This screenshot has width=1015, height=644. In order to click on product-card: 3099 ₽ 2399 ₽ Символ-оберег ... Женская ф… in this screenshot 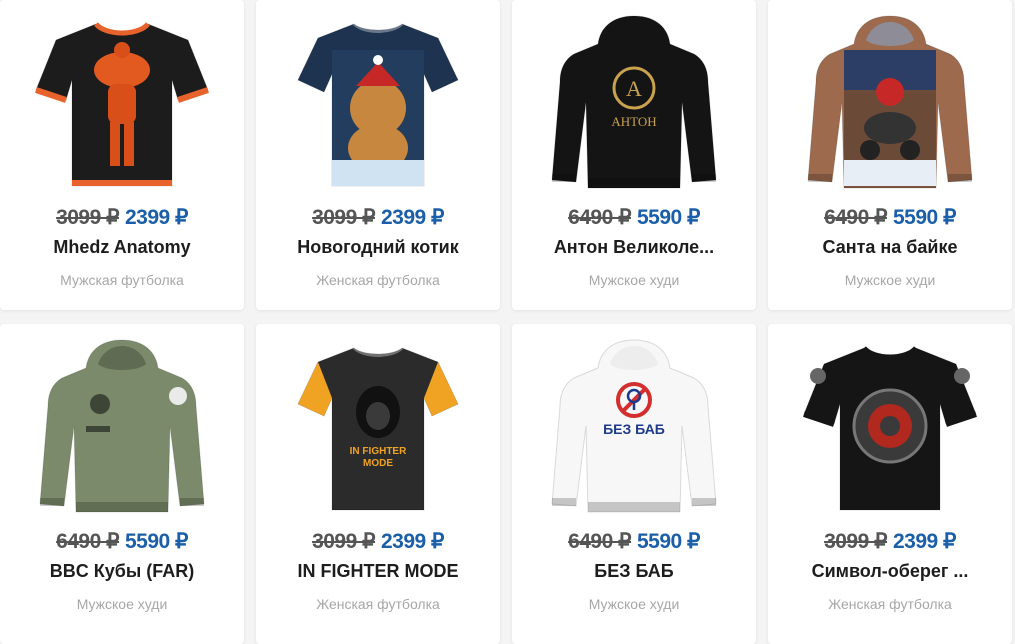, I will do `click(890, 484)`.